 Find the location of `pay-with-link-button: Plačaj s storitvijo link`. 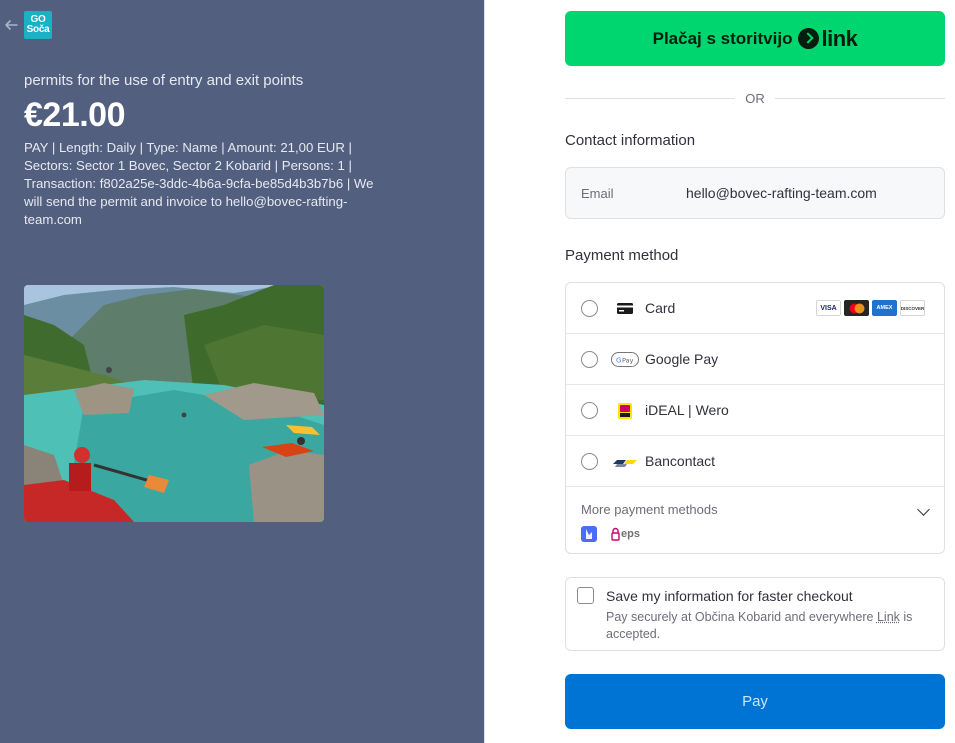

pay-with-link-button: Plačaj s storitvijo link is located at coordinates (755, 38).